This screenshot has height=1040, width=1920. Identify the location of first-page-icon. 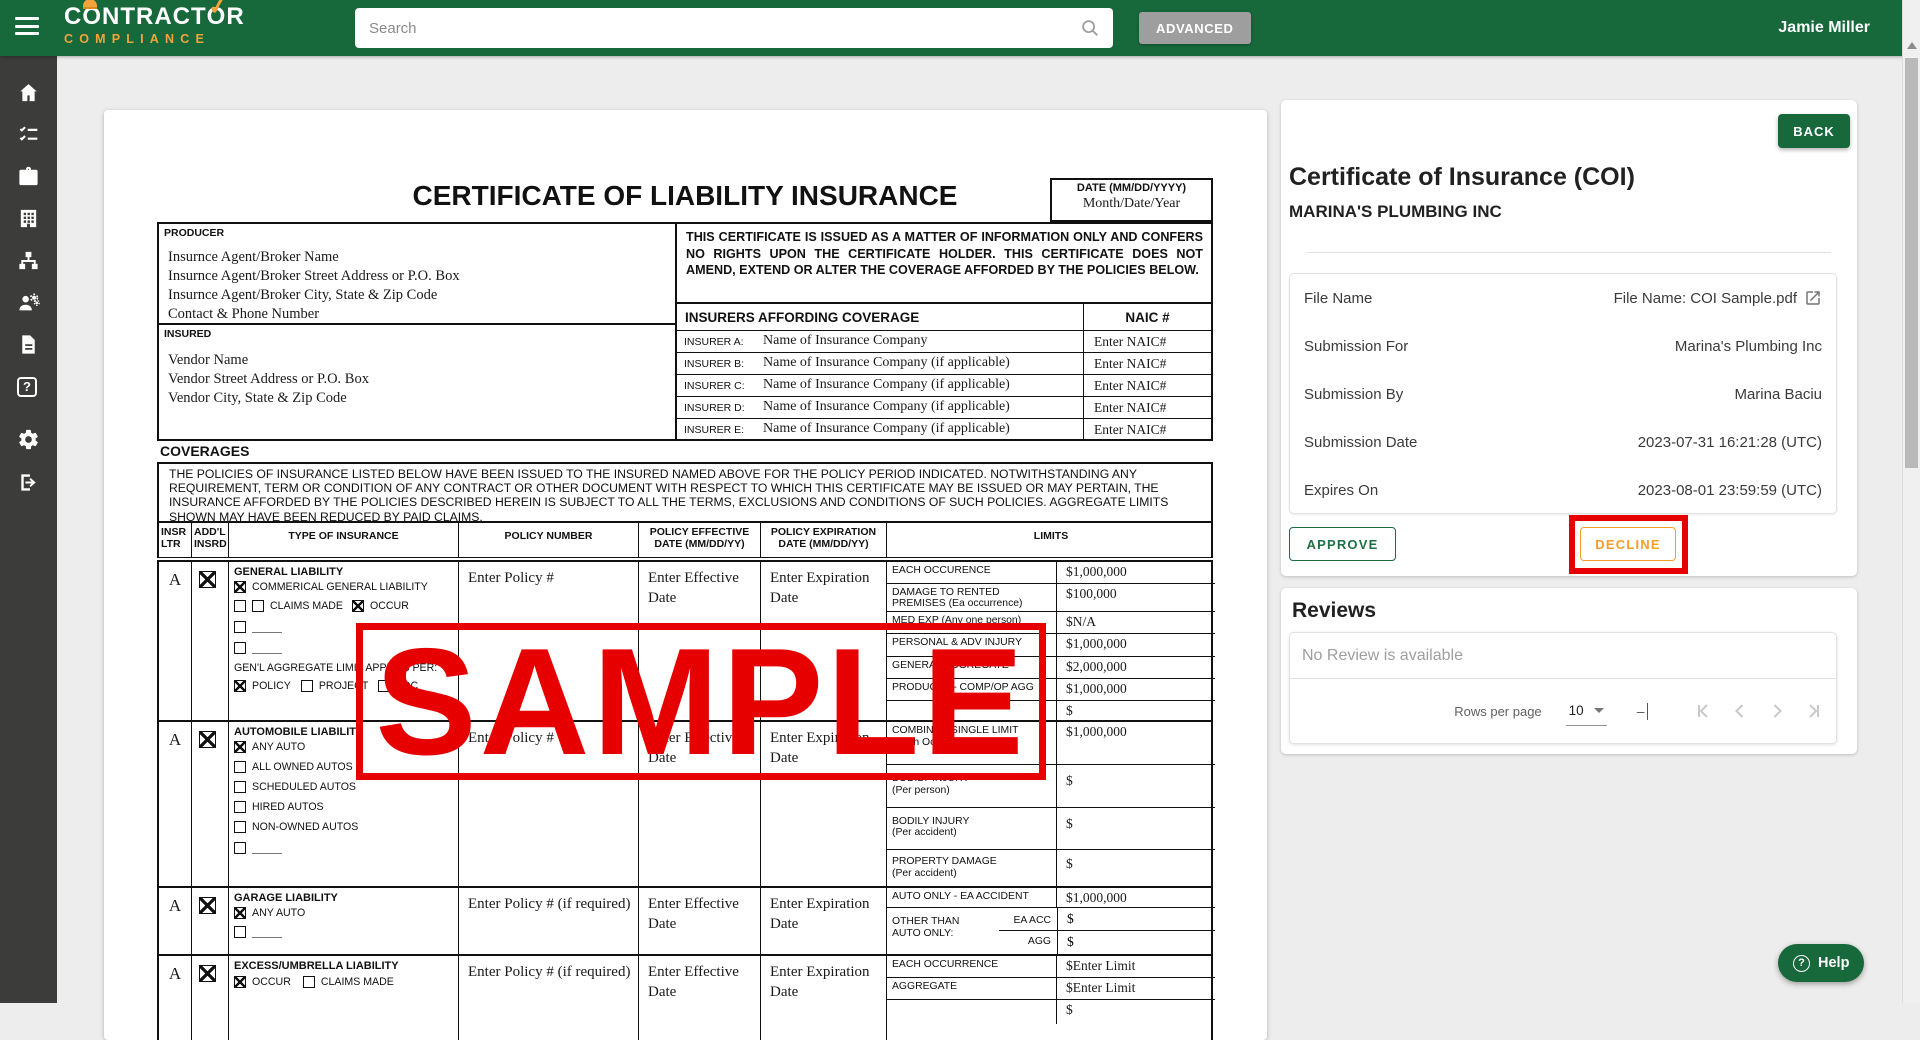
(1703, 711).